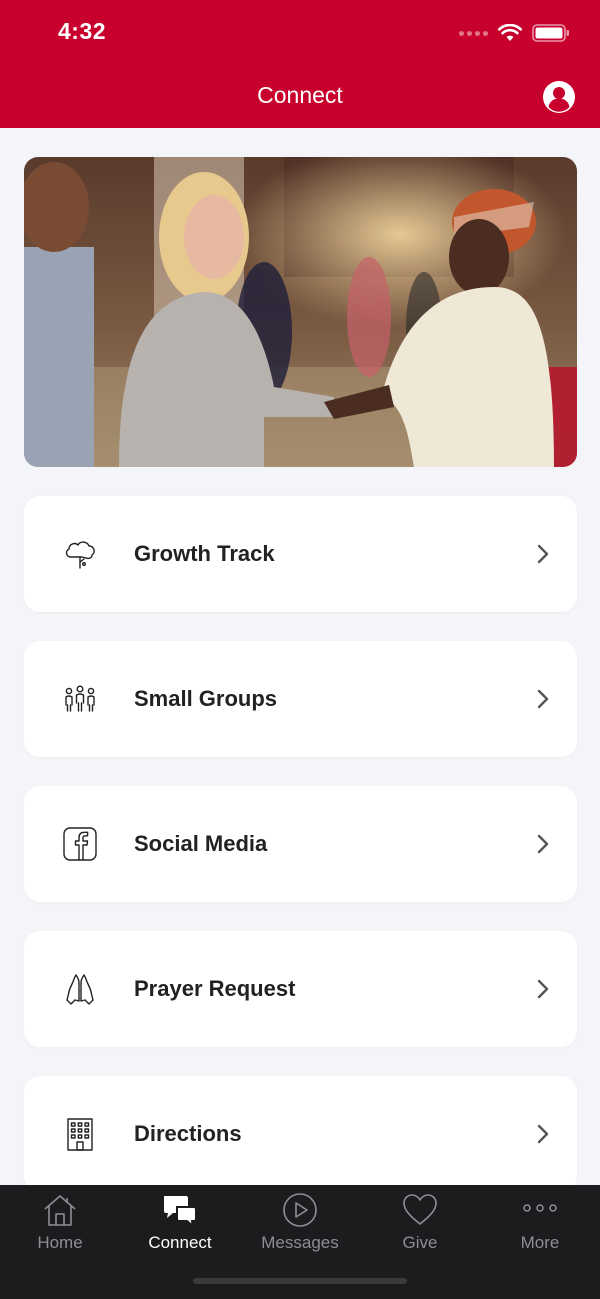  I want to click on play-icon, so click(300, 1210).